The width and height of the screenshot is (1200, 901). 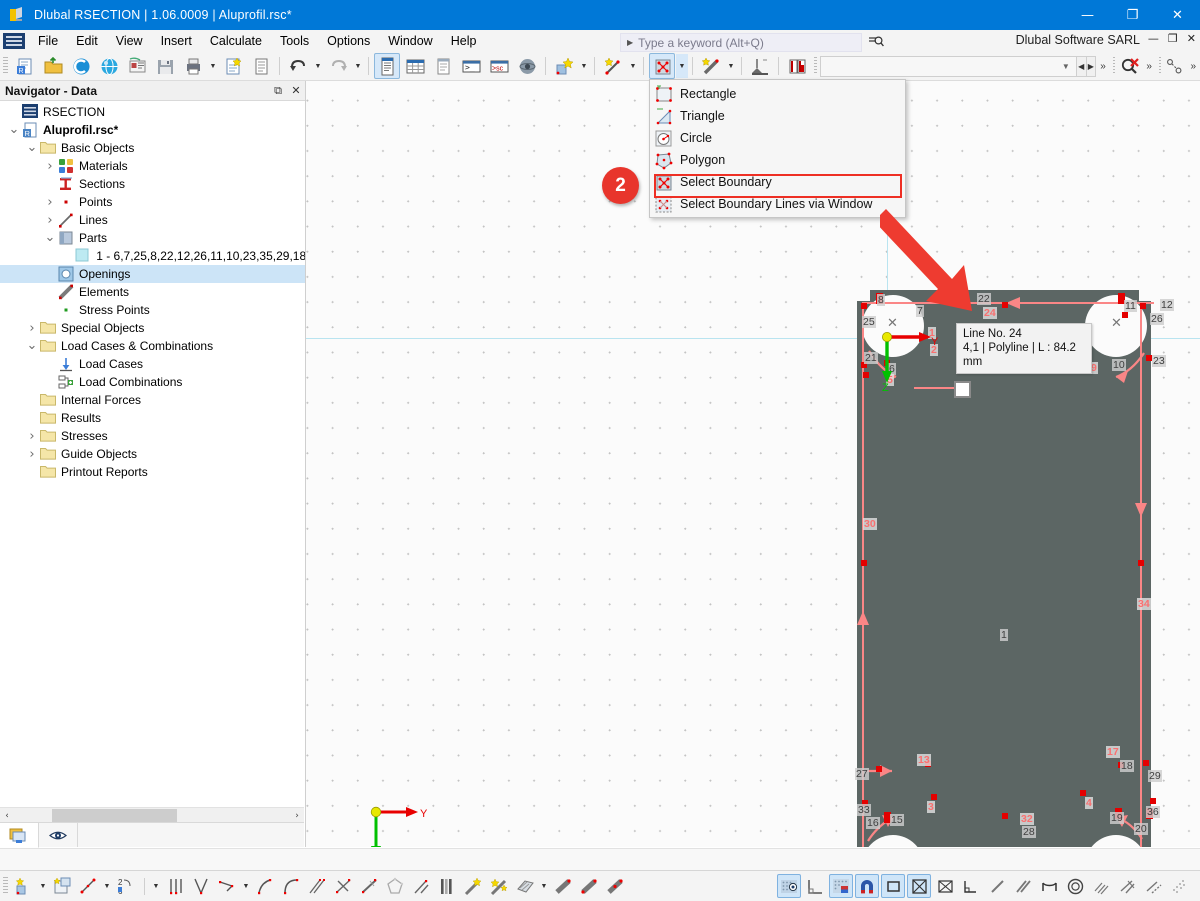 I want to click on print-button-dropdown-arrow: ▼, so click(x=213, y=66).